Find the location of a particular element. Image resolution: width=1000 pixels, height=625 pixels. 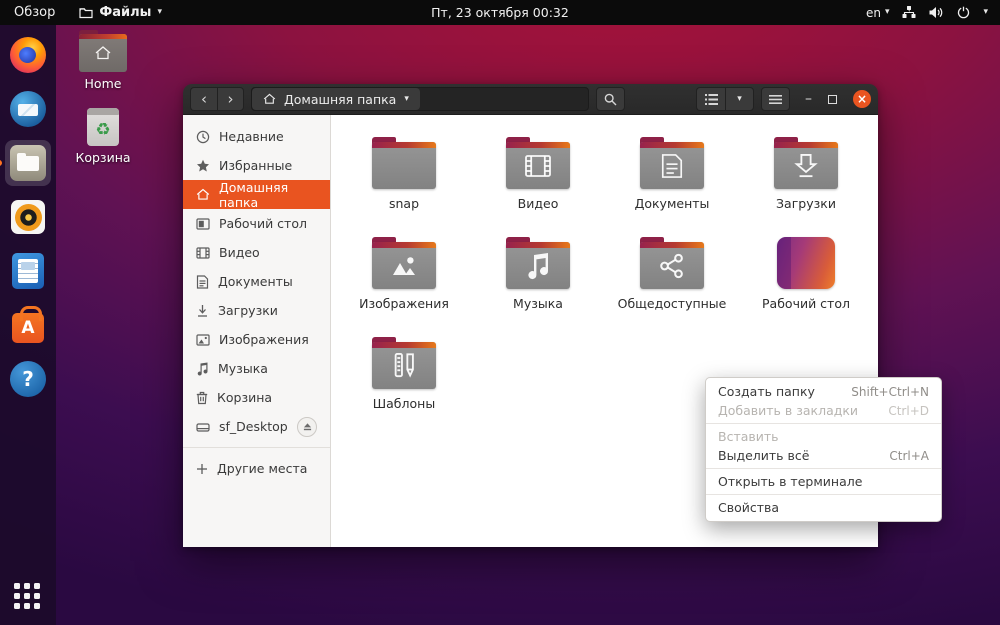

window-menu-button is located at coordinates (775, 99).